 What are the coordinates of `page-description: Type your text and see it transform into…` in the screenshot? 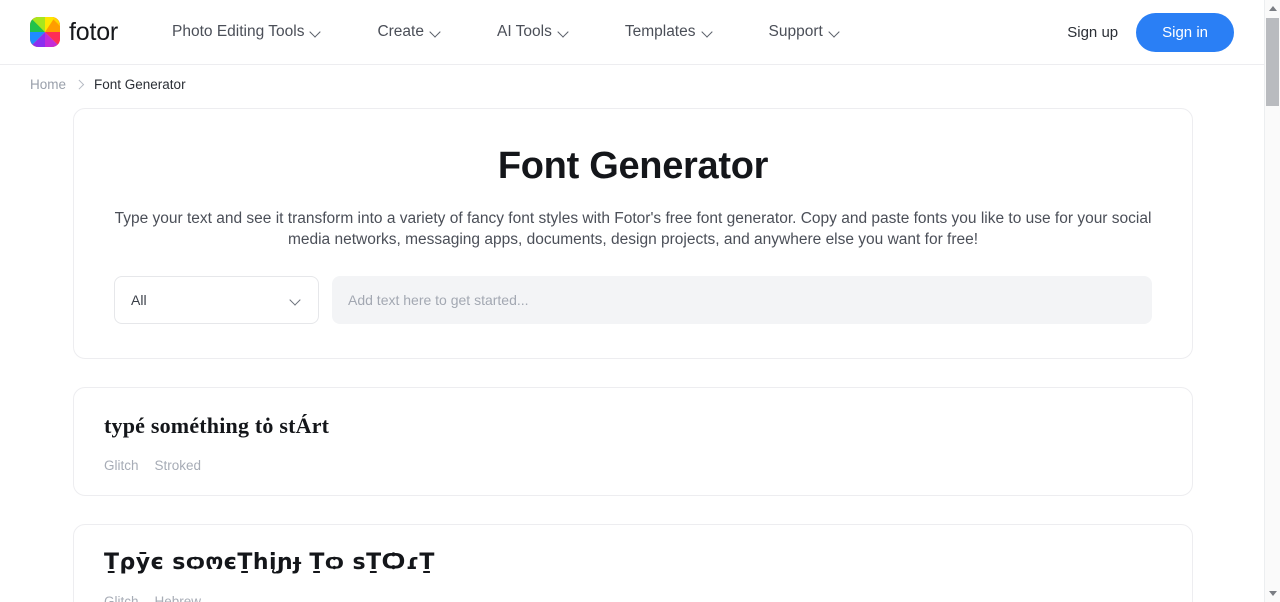 It's located at (633, 229).